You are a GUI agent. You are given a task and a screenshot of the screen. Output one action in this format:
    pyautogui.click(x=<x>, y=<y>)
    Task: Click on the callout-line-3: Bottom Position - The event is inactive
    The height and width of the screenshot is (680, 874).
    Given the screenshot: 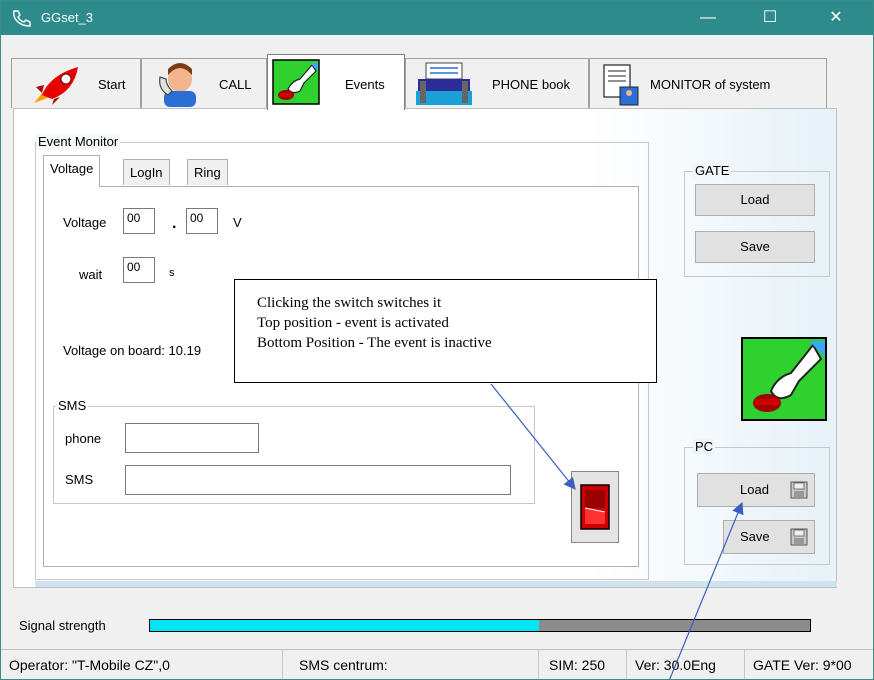 What is the action you would take?
    pyautogui.click(x=374, y=343)
    